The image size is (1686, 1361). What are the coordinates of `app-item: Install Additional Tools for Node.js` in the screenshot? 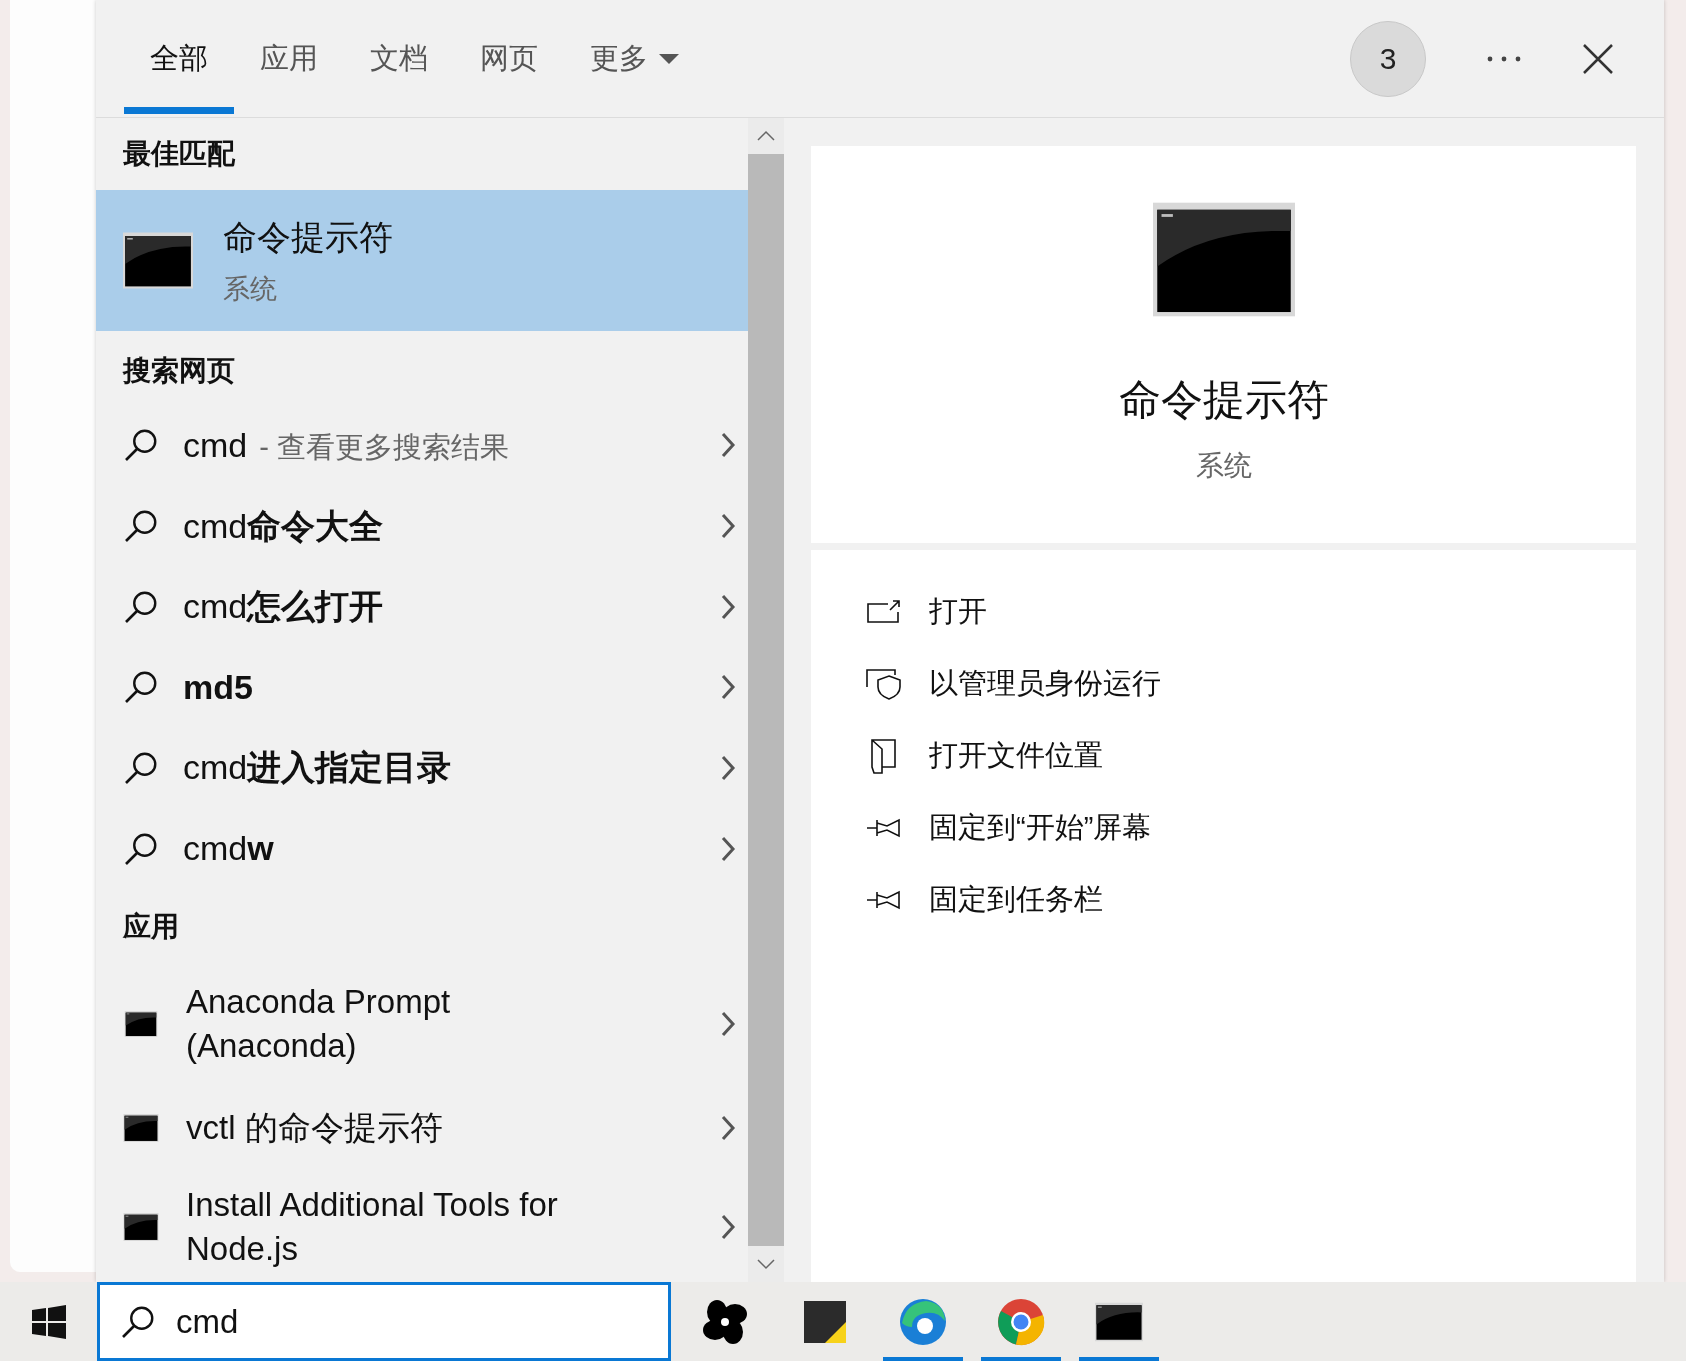 It's located at (422, 1226).